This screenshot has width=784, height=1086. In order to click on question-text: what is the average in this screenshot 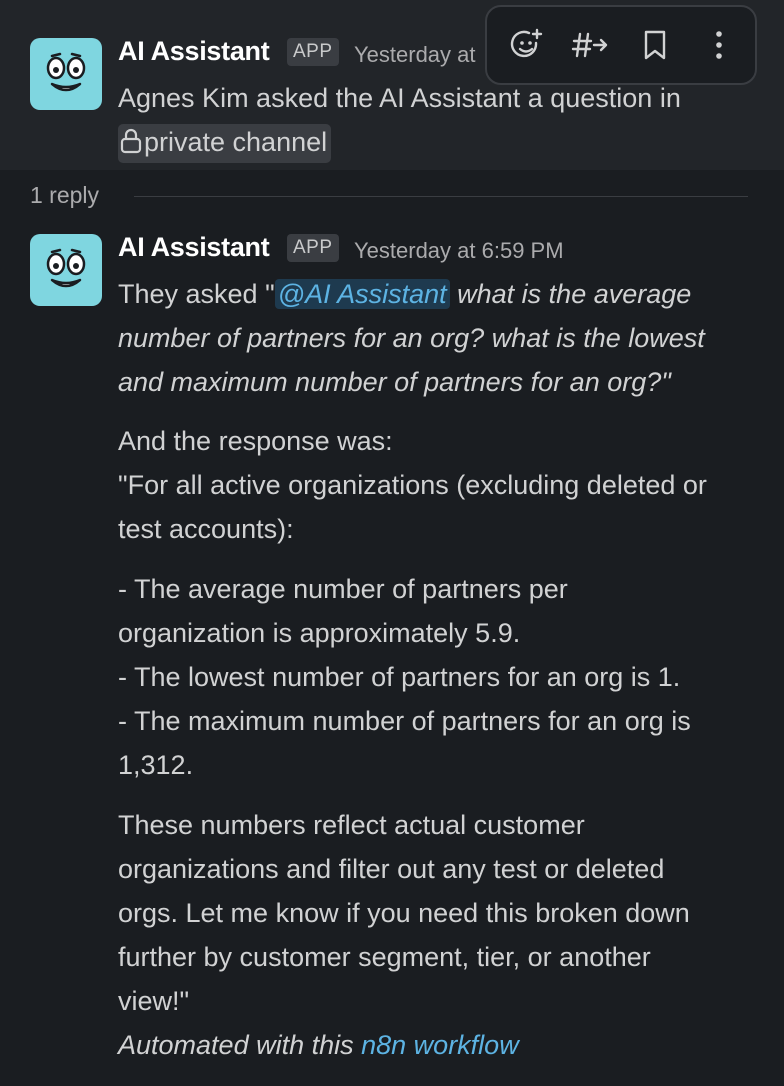, I will do `click(570, 294)`.